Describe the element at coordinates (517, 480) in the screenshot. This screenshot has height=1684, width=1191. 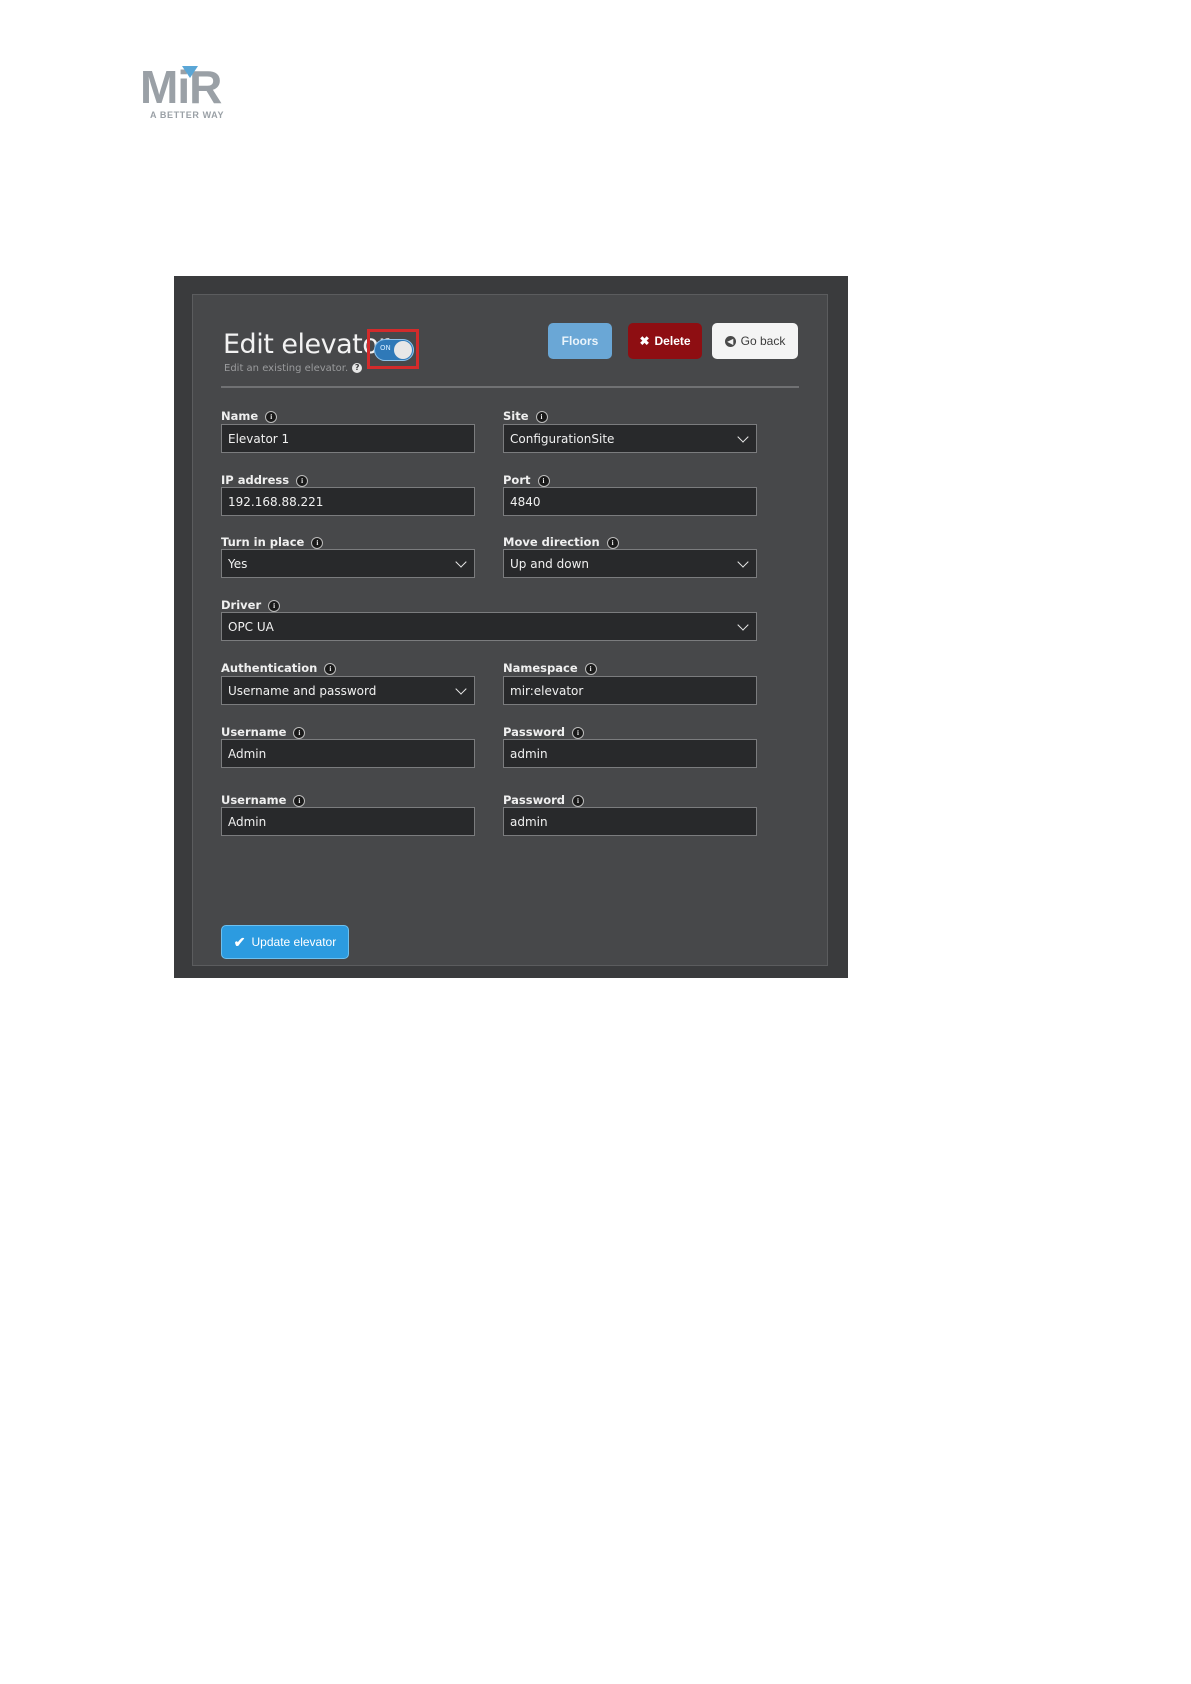
I see `port-label-text: Port` at that location.